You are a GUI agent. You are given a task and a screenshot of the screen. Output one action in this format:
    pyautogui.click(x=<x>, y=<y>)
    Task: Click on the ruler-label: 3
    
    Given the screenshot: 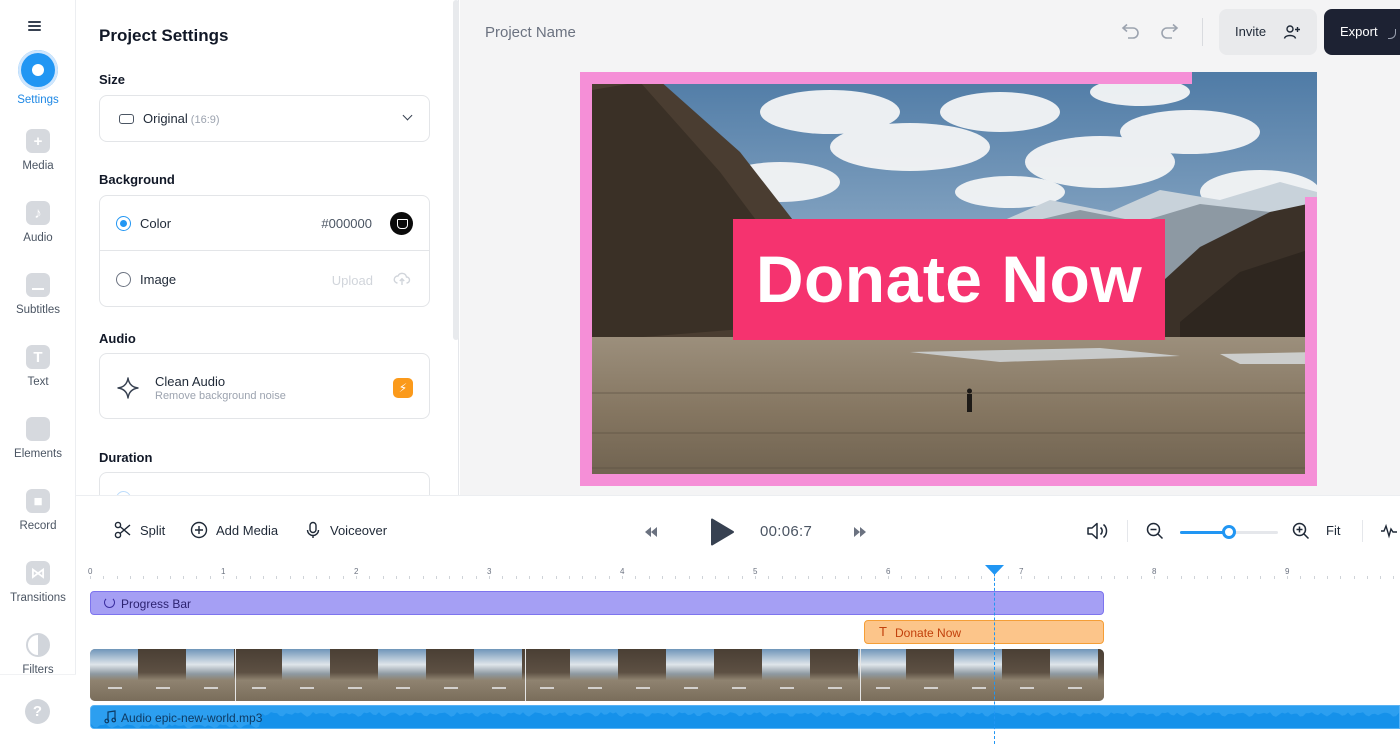 What is the action you would take?
    pyautogui.click(x=489, y=571)
    